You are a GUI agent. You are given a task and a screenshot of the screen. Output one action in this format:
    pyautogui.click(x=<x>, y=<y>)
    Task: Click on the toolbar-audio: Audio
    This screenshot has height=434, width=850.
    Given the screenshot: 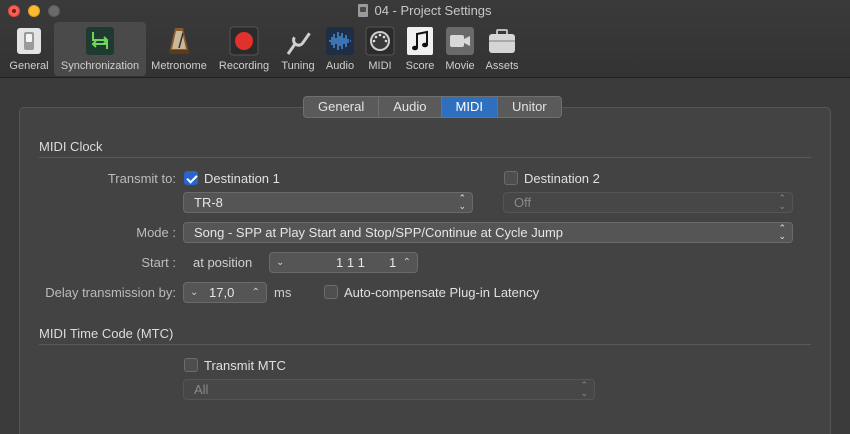 What is the action you would take?
    pyautogui.click(x=340, y=49)
    